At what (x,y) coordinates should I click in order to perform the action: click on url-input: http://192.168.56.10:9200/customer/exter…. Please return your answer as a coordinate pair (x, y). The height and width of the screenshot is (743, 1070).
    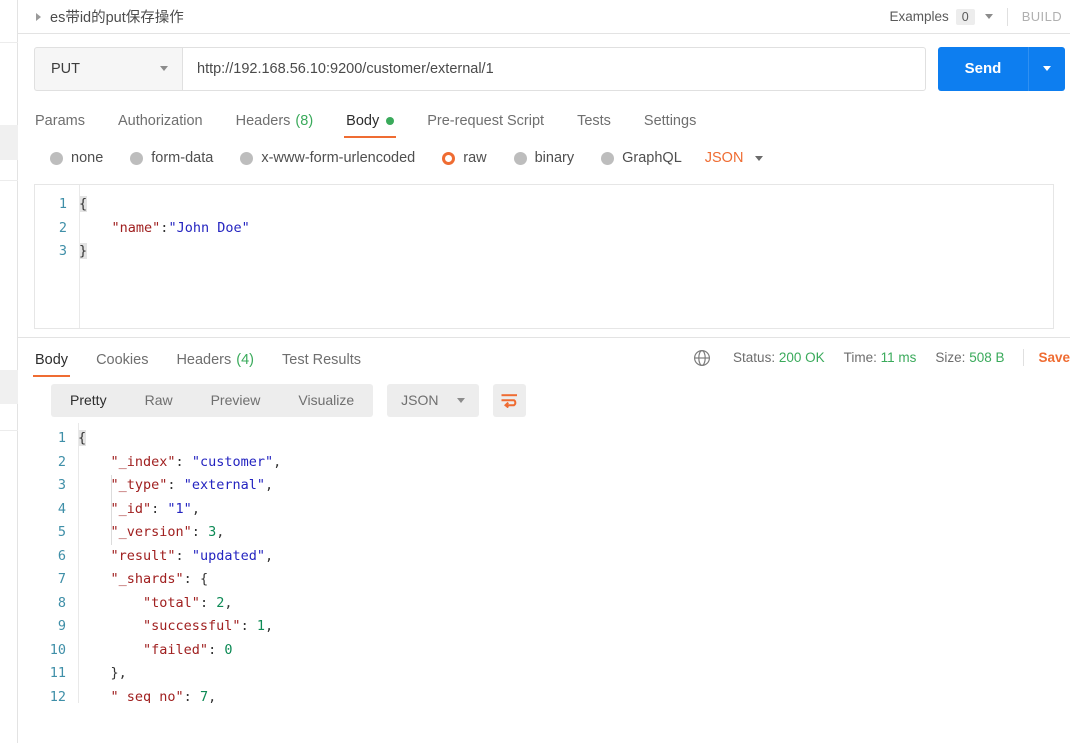
    Looking at the image, I should click on (554, 68).